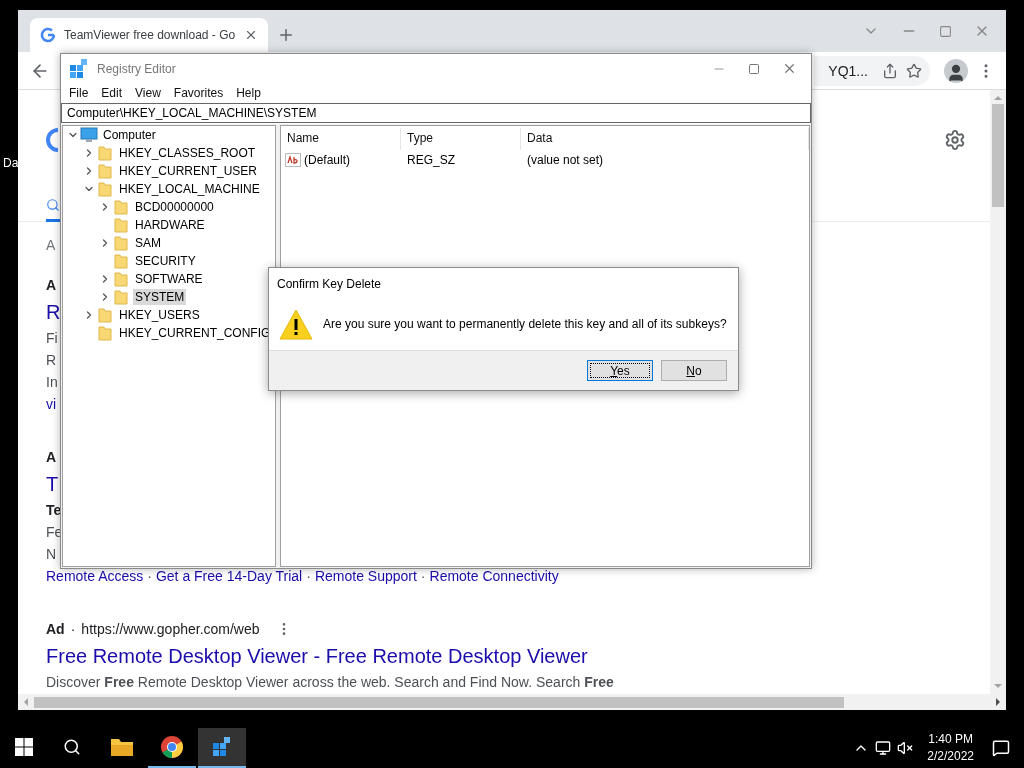 The image size is (1024, 768). I want to click on share-icon, so click(890, 70).